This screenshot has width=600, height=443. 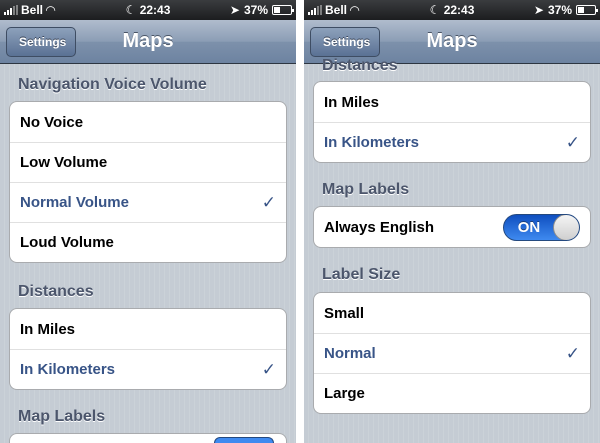 I want to click on row-always-english: Always English ON, so click(x=452, y=227).